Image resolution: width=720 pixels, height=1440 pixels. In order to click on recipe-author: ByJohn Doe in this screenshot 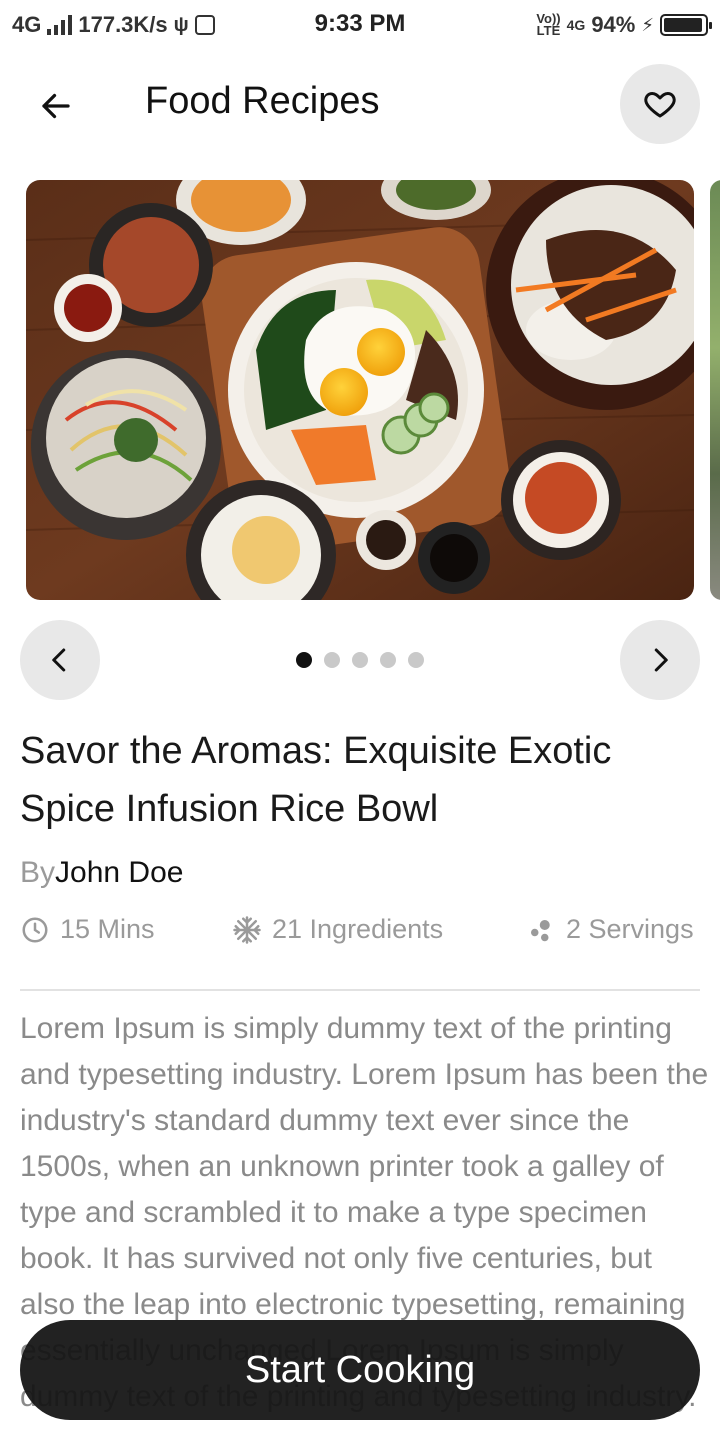, I will do `click(101, 873)`.